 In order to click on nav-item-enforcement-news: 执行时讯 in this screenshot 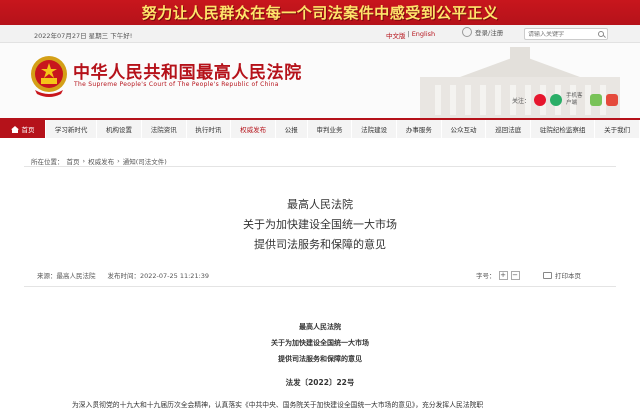, I will do `click(209, 129)`.